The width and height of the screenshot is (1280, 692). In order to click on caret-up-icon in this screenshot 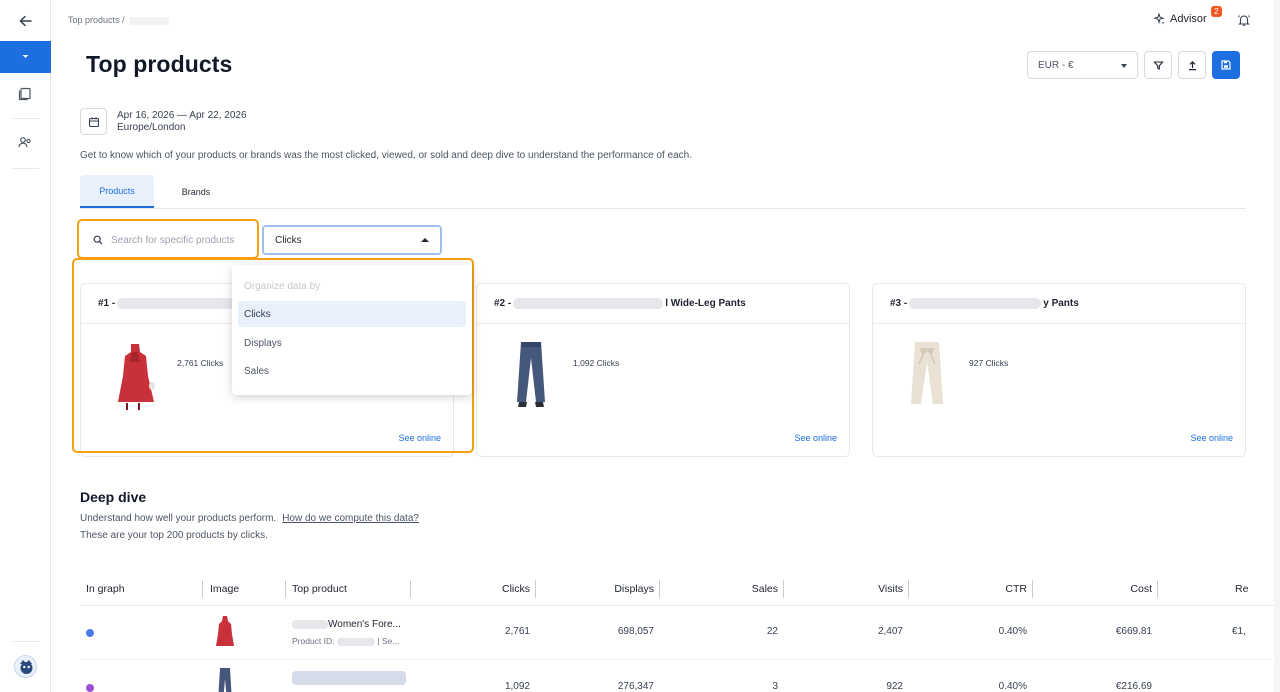, I will do `click(425, 240)`.